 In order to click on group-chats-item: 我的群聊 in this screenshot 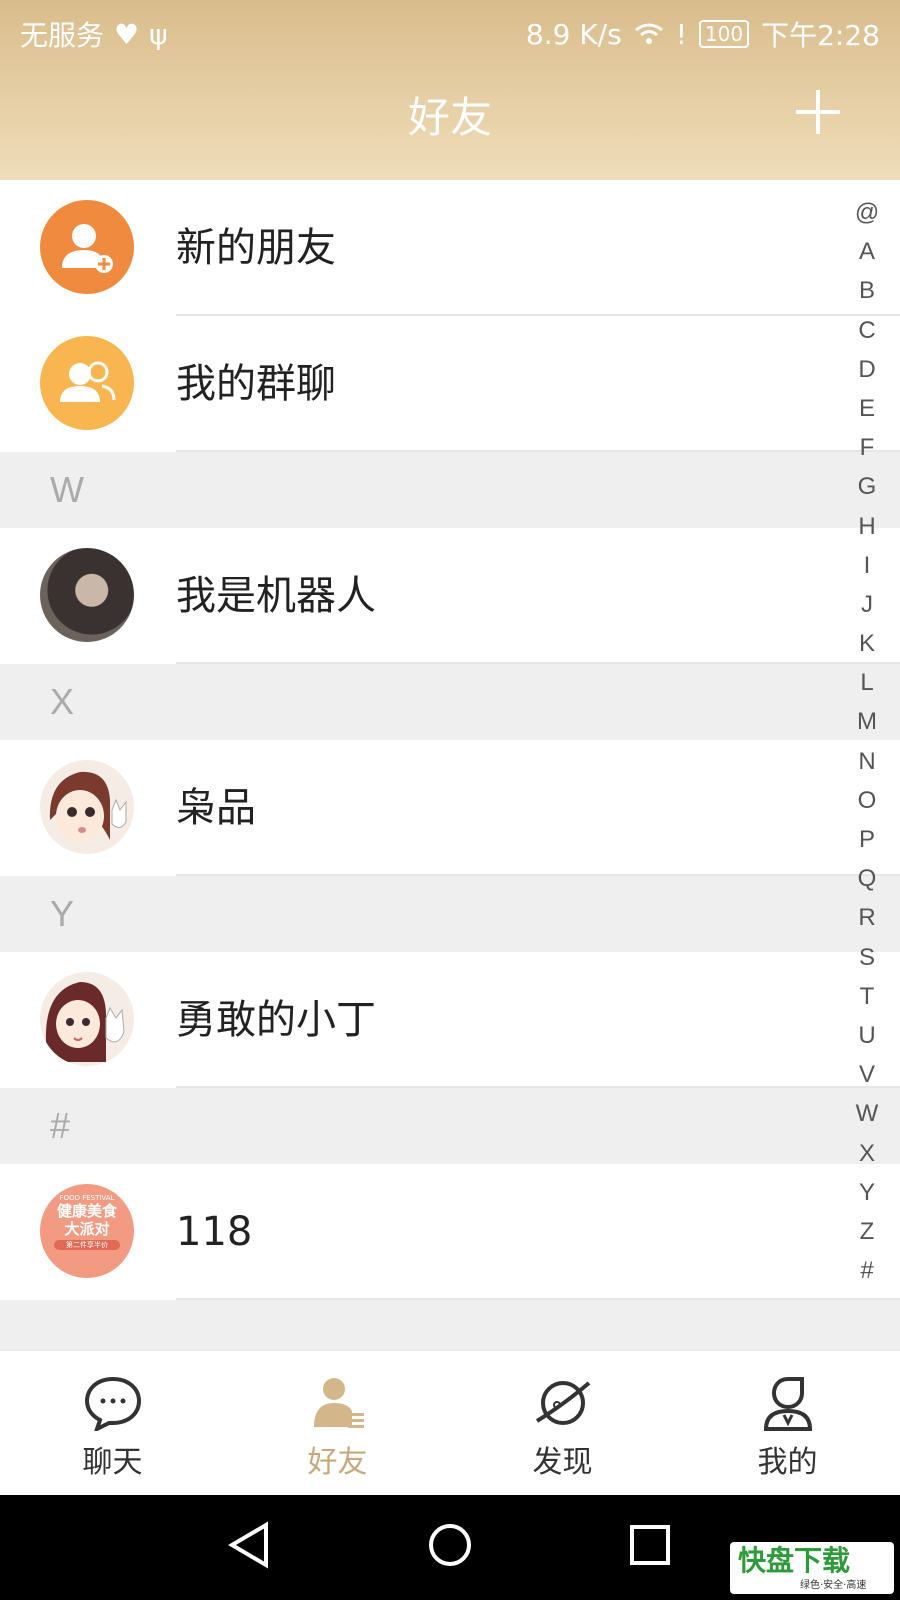, I will do `click(450, 384)`.